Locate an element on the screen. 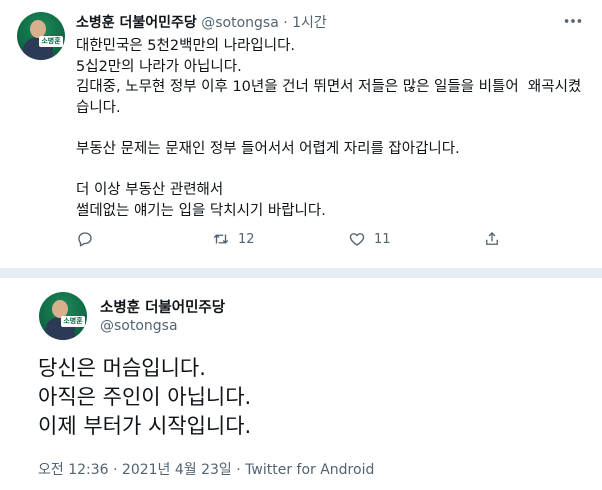 This screenshot has width=602, height=490. retweet-button: 12 is located at coordinates (233, 239).